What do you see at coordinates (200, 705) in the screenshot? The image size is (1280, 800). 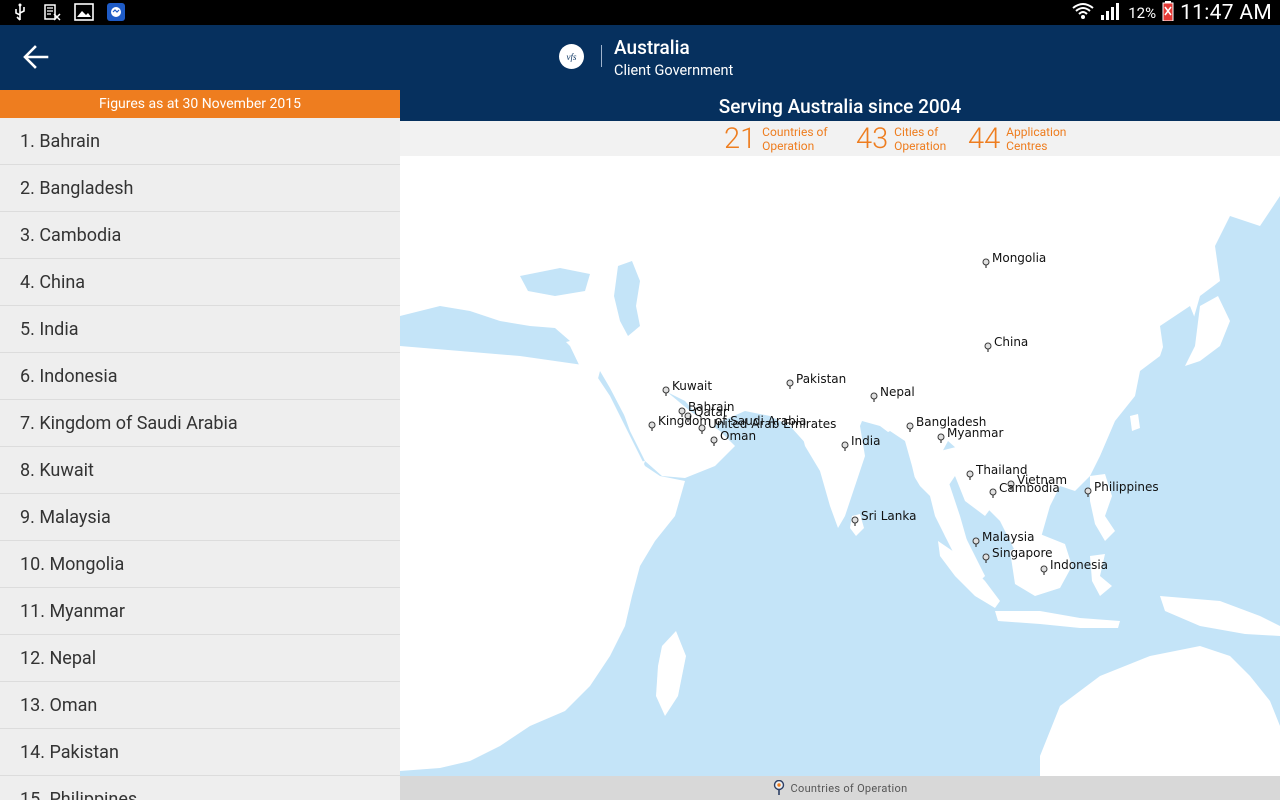 I see `list-item: 13. Oman` at bounding box center [200, 705].